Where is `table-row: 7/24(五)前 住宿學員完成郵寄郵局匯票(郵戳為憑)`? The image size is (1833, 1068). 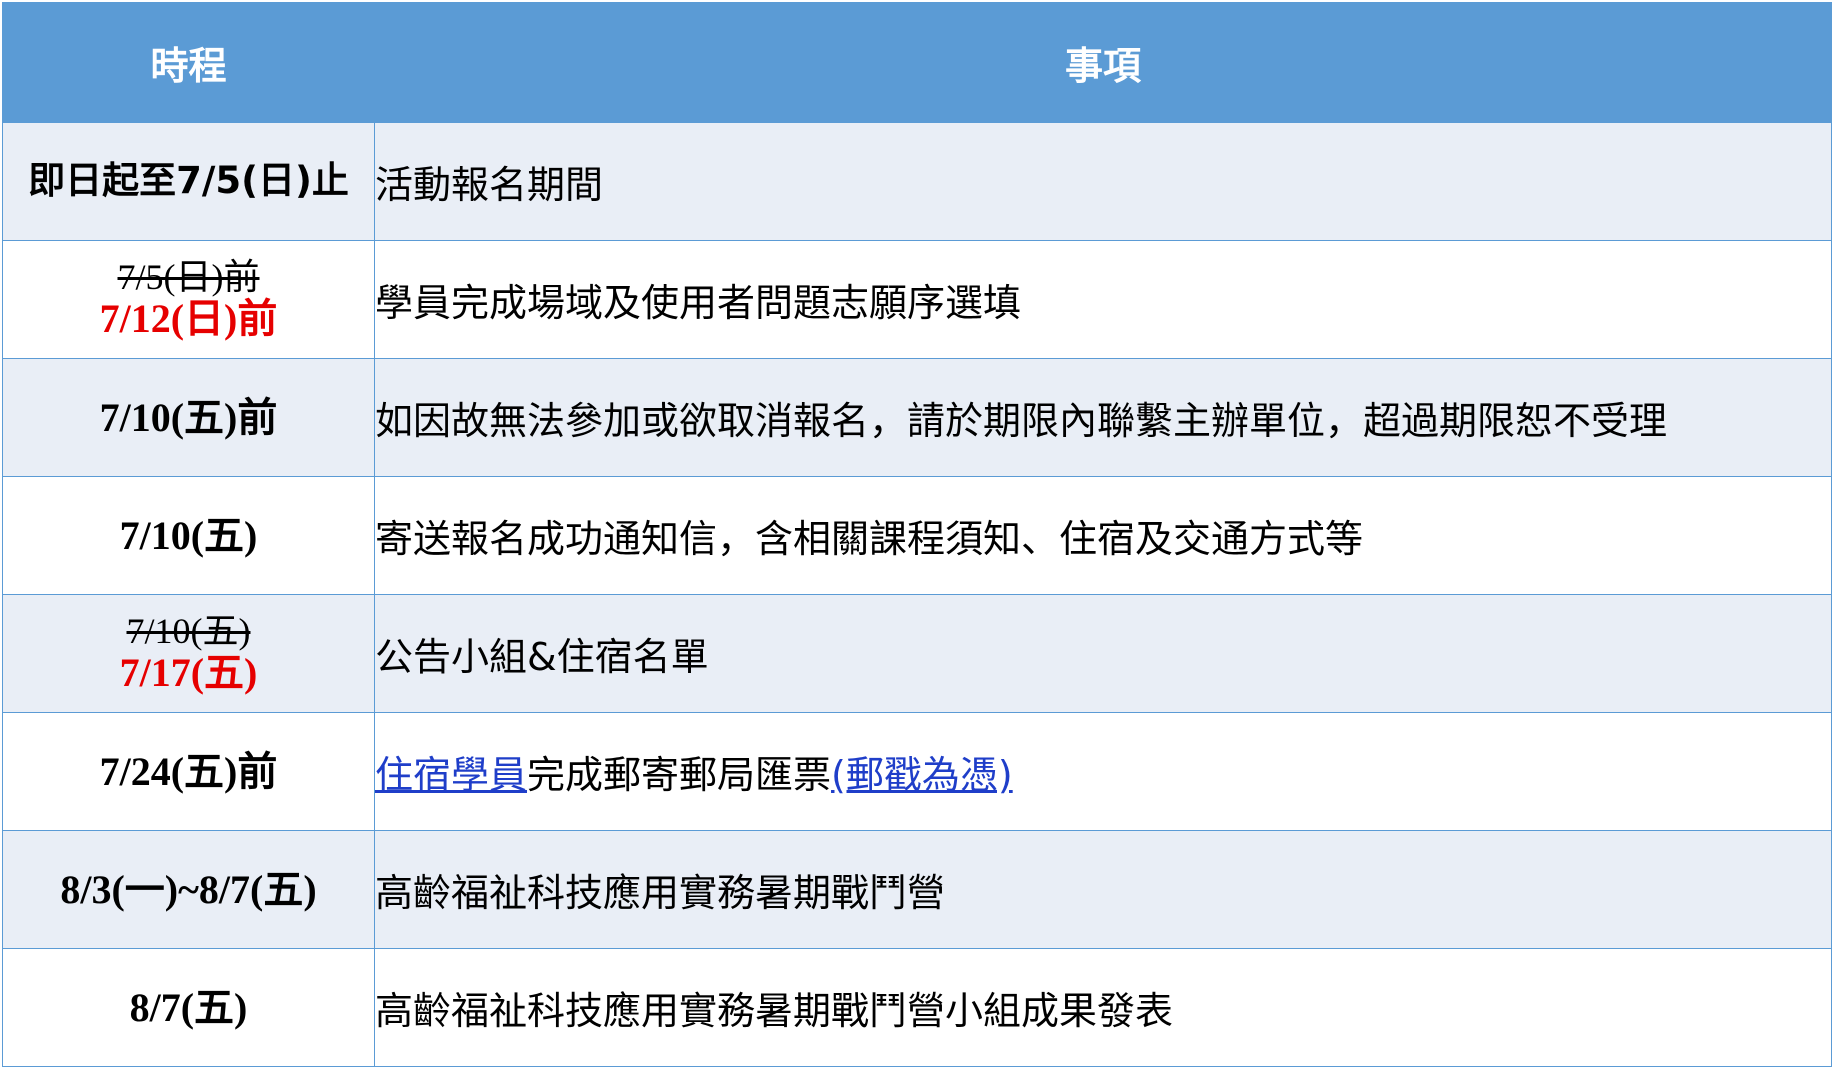
table-row: 7/24(五)前 住宿學員完成郵寄郵局匯票(郵戳為憑) is located at coordinates (917, 771).